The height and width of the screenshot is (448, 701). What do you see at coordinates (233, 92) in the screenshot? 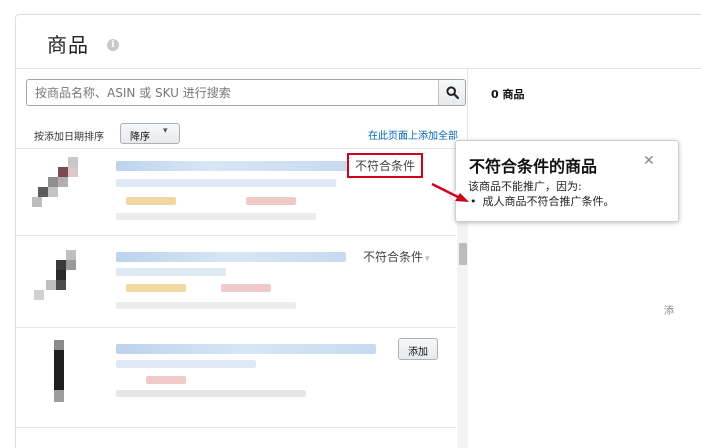
I see `search-input` at bounding box center [233, 92].